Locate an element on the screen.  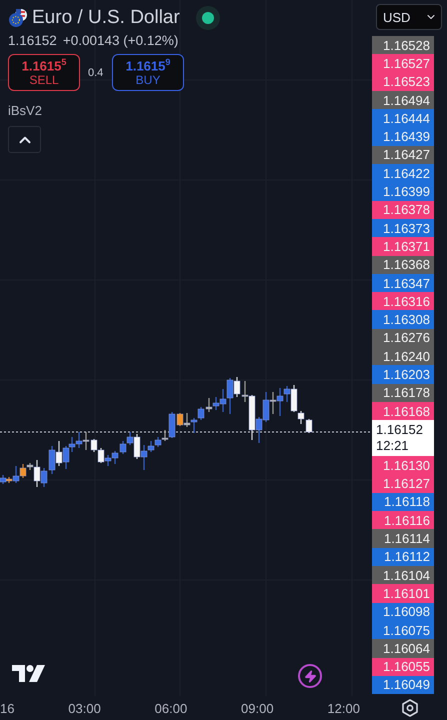
current-price: 1.16152 is located at coordinates (400, 430).